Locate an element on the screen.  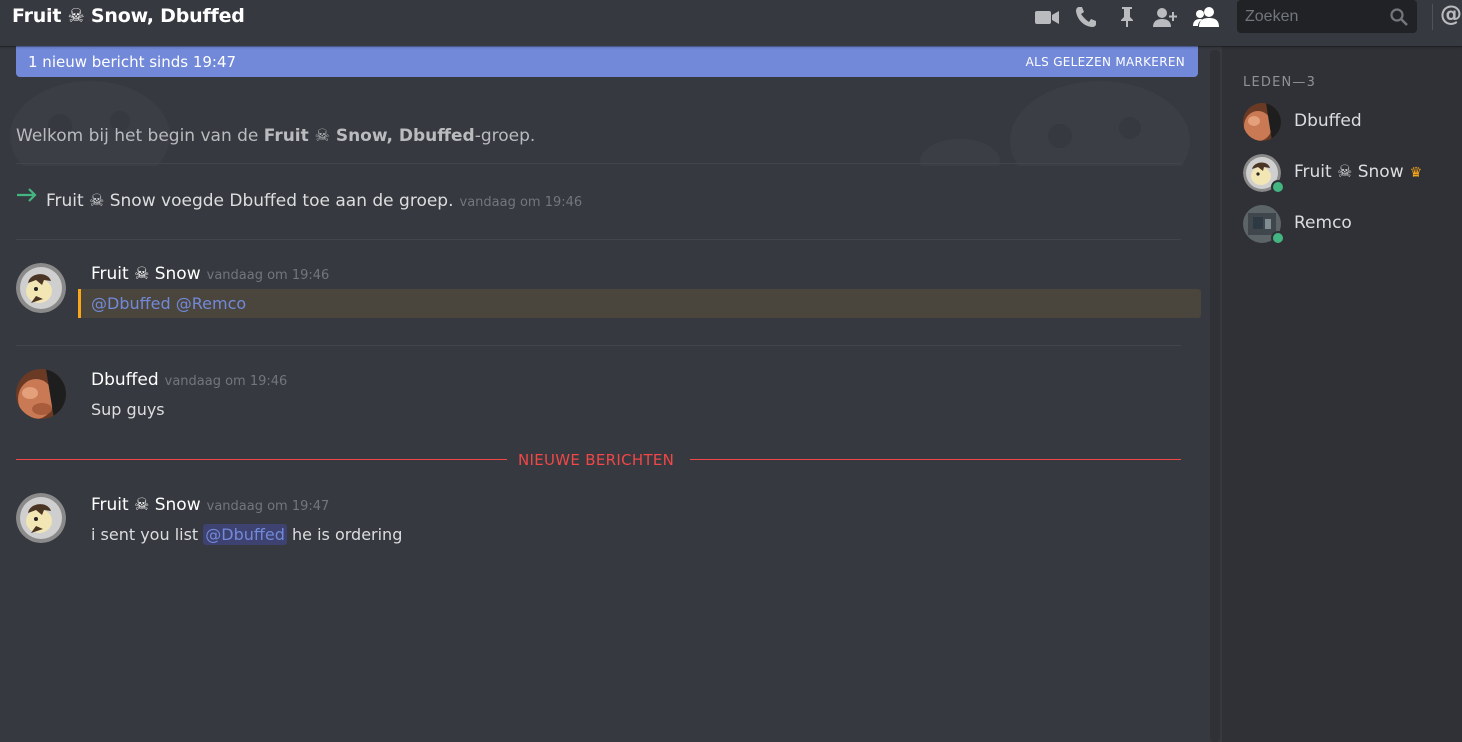
message-content: i sent you list @Dbuffed he is ordering is located at coordinates (247, 534).